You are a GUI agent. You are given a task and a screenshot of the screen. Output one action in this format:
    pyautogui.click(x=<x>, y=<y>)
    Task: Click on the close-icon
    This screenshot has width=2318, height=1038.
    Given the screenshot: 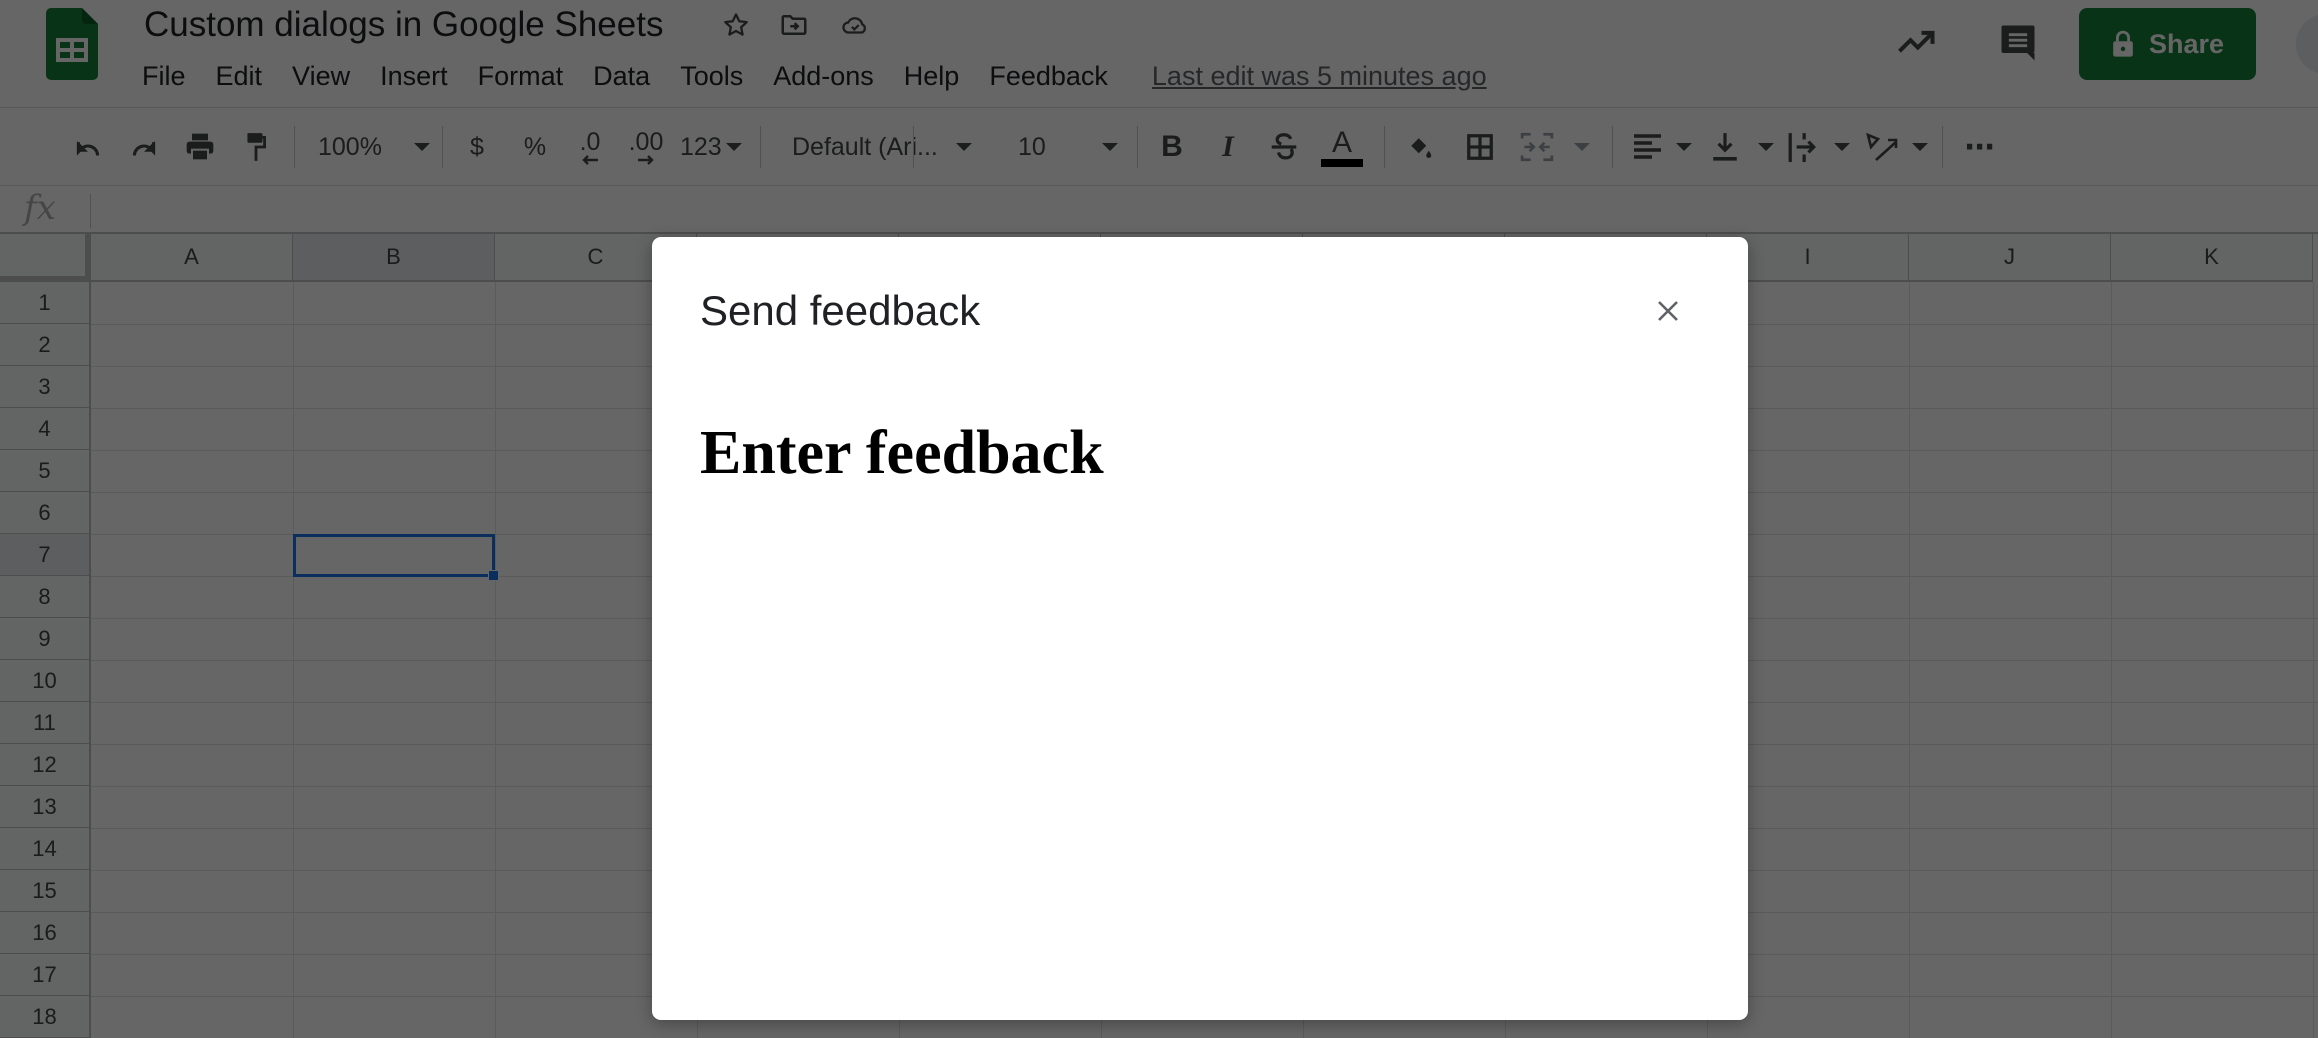 What is the action you would take?
    pyautogui.click(x=1668, y=311)
    